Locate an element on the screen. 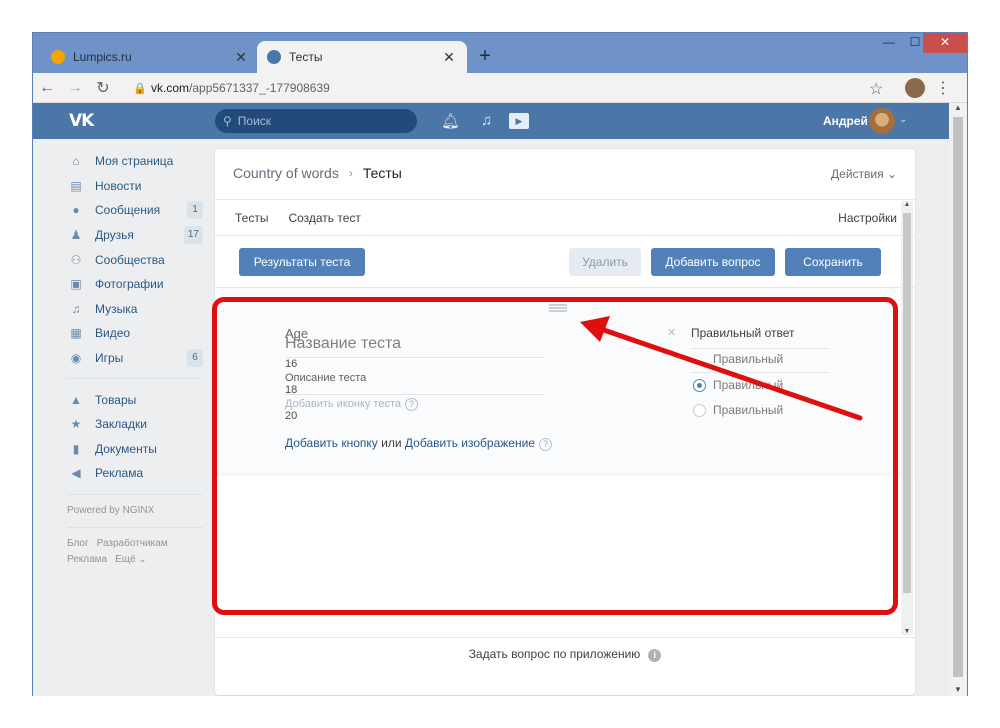 Image resolution: width=1000 pixels, height=728 pixels. annotation-arrow-icon is located at coordinates (721, 368).